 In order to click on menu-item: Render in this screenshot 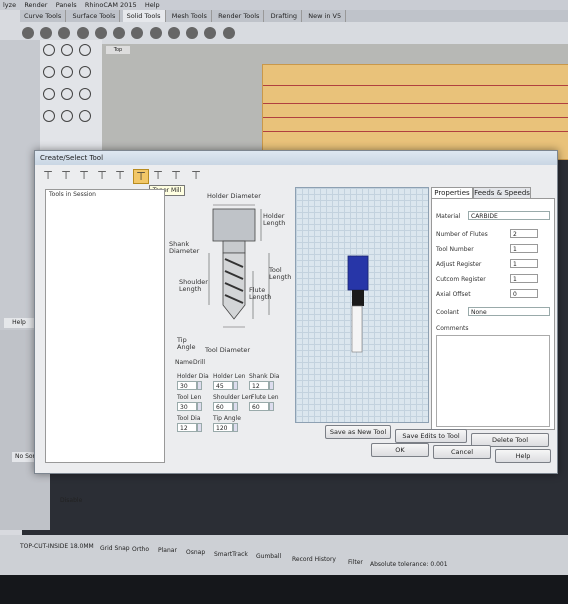, I will do `click(35, 5)`.